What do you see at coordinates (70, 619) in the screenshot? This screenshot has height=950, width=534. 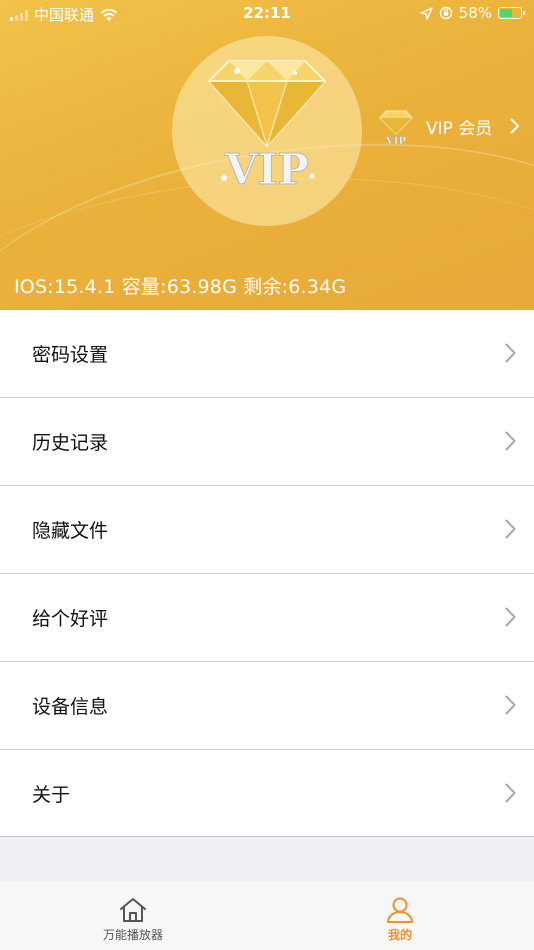 I see `menu-item-label: 给个好评` at bounding box center [70, 619].